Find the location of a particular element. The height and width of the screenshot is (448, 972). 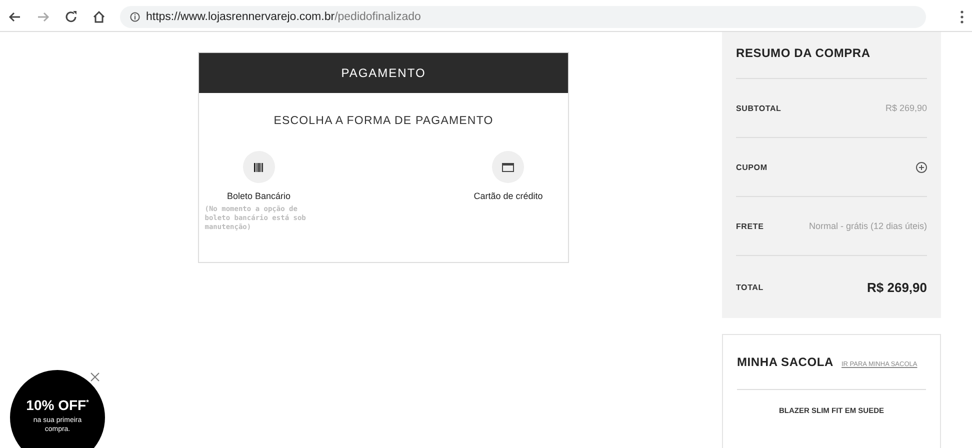

summary-label: TOTAL is located at coordinates (750, 287).